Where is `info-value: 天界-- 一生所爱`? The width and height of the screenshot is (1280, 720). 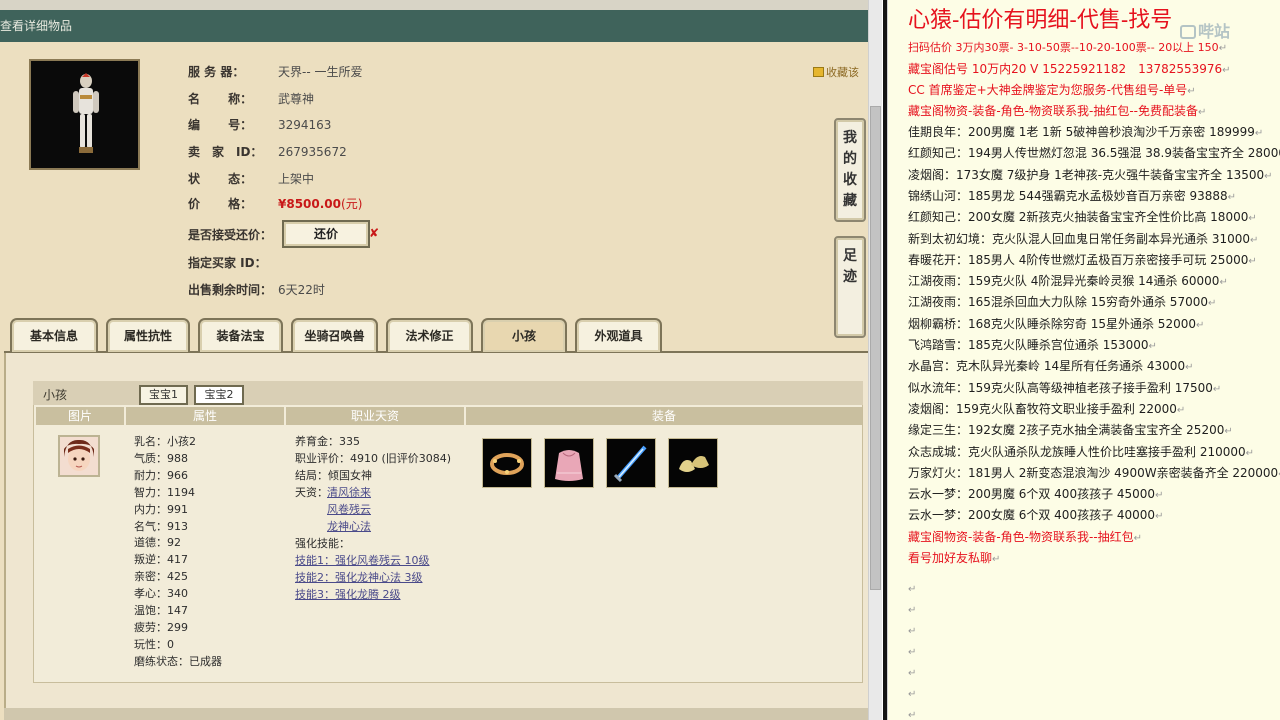
info-value: 天界-- 一生所爱 is located at coordinates (320, 72).